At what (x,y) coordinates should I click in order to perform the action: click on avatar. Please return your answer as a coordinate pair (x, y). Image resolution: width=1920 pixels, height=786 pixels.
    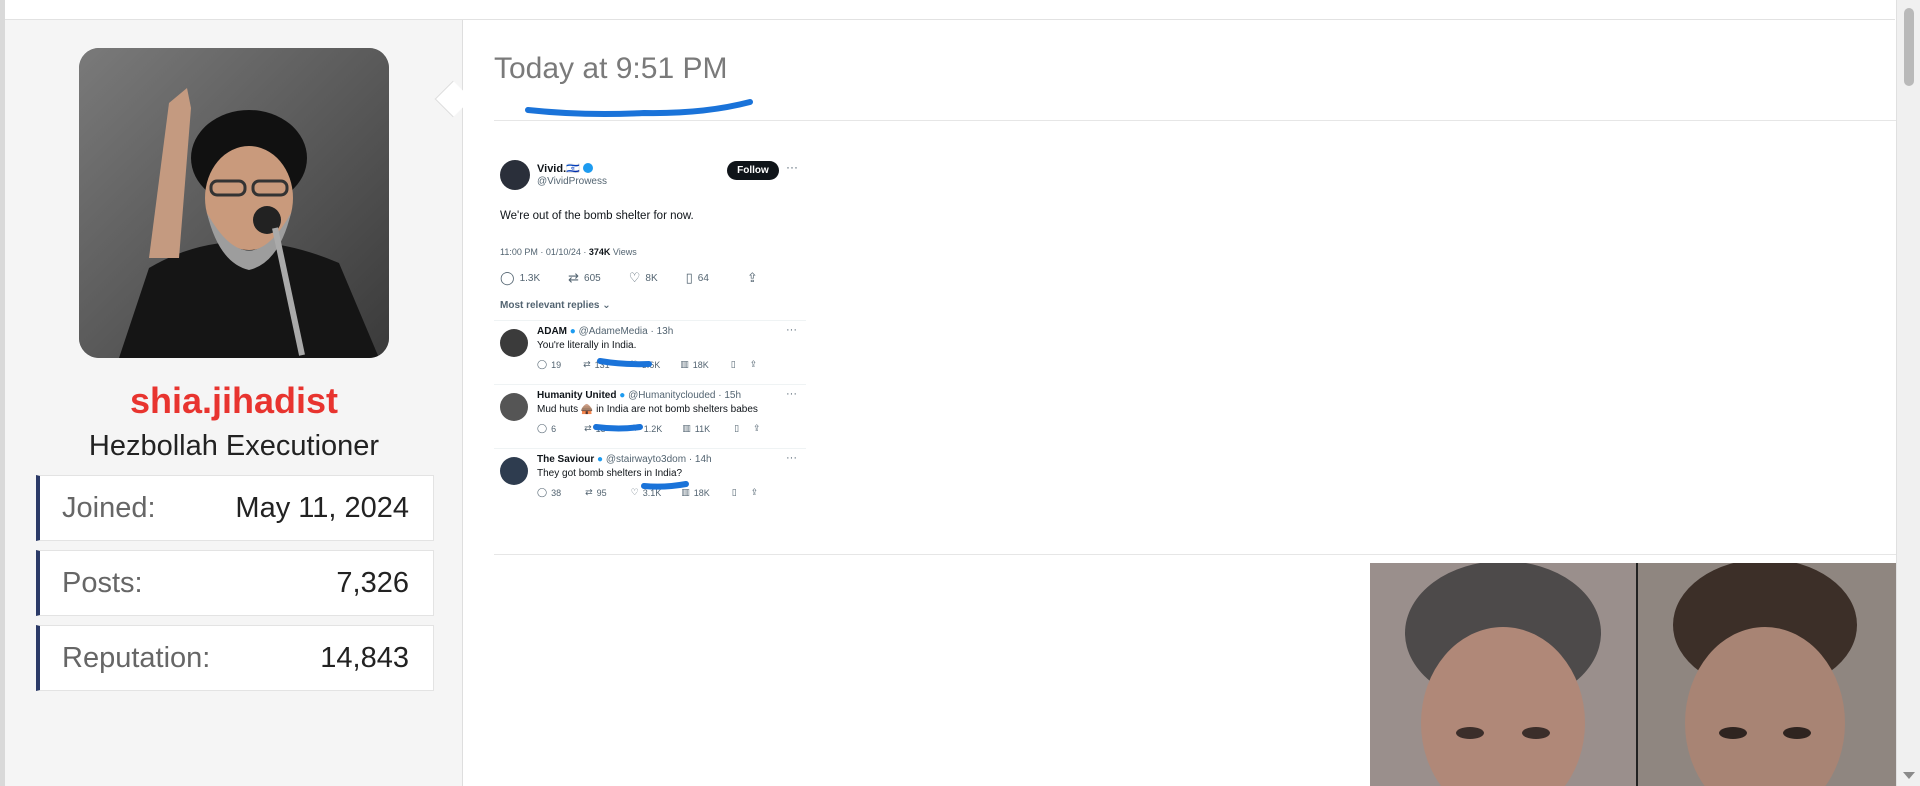
    Looking at the image, I should click on (234, 203).